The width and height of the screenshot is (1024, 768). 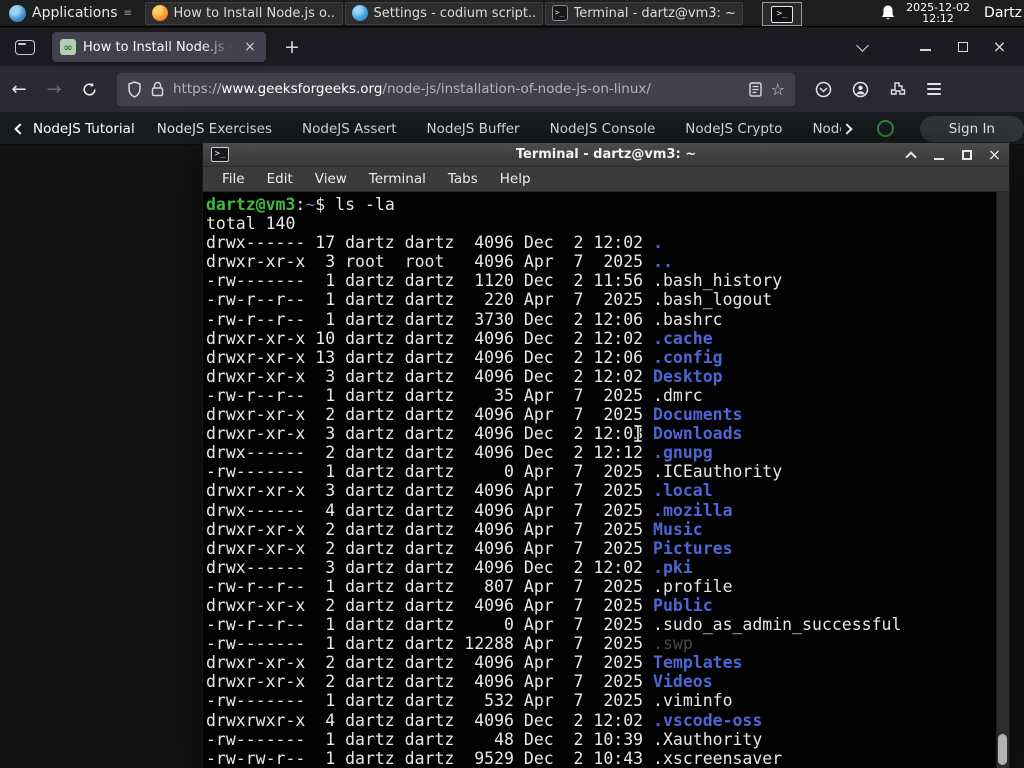 I want to click on nav-item: NodeJS Console, so click(x=603, y=129).